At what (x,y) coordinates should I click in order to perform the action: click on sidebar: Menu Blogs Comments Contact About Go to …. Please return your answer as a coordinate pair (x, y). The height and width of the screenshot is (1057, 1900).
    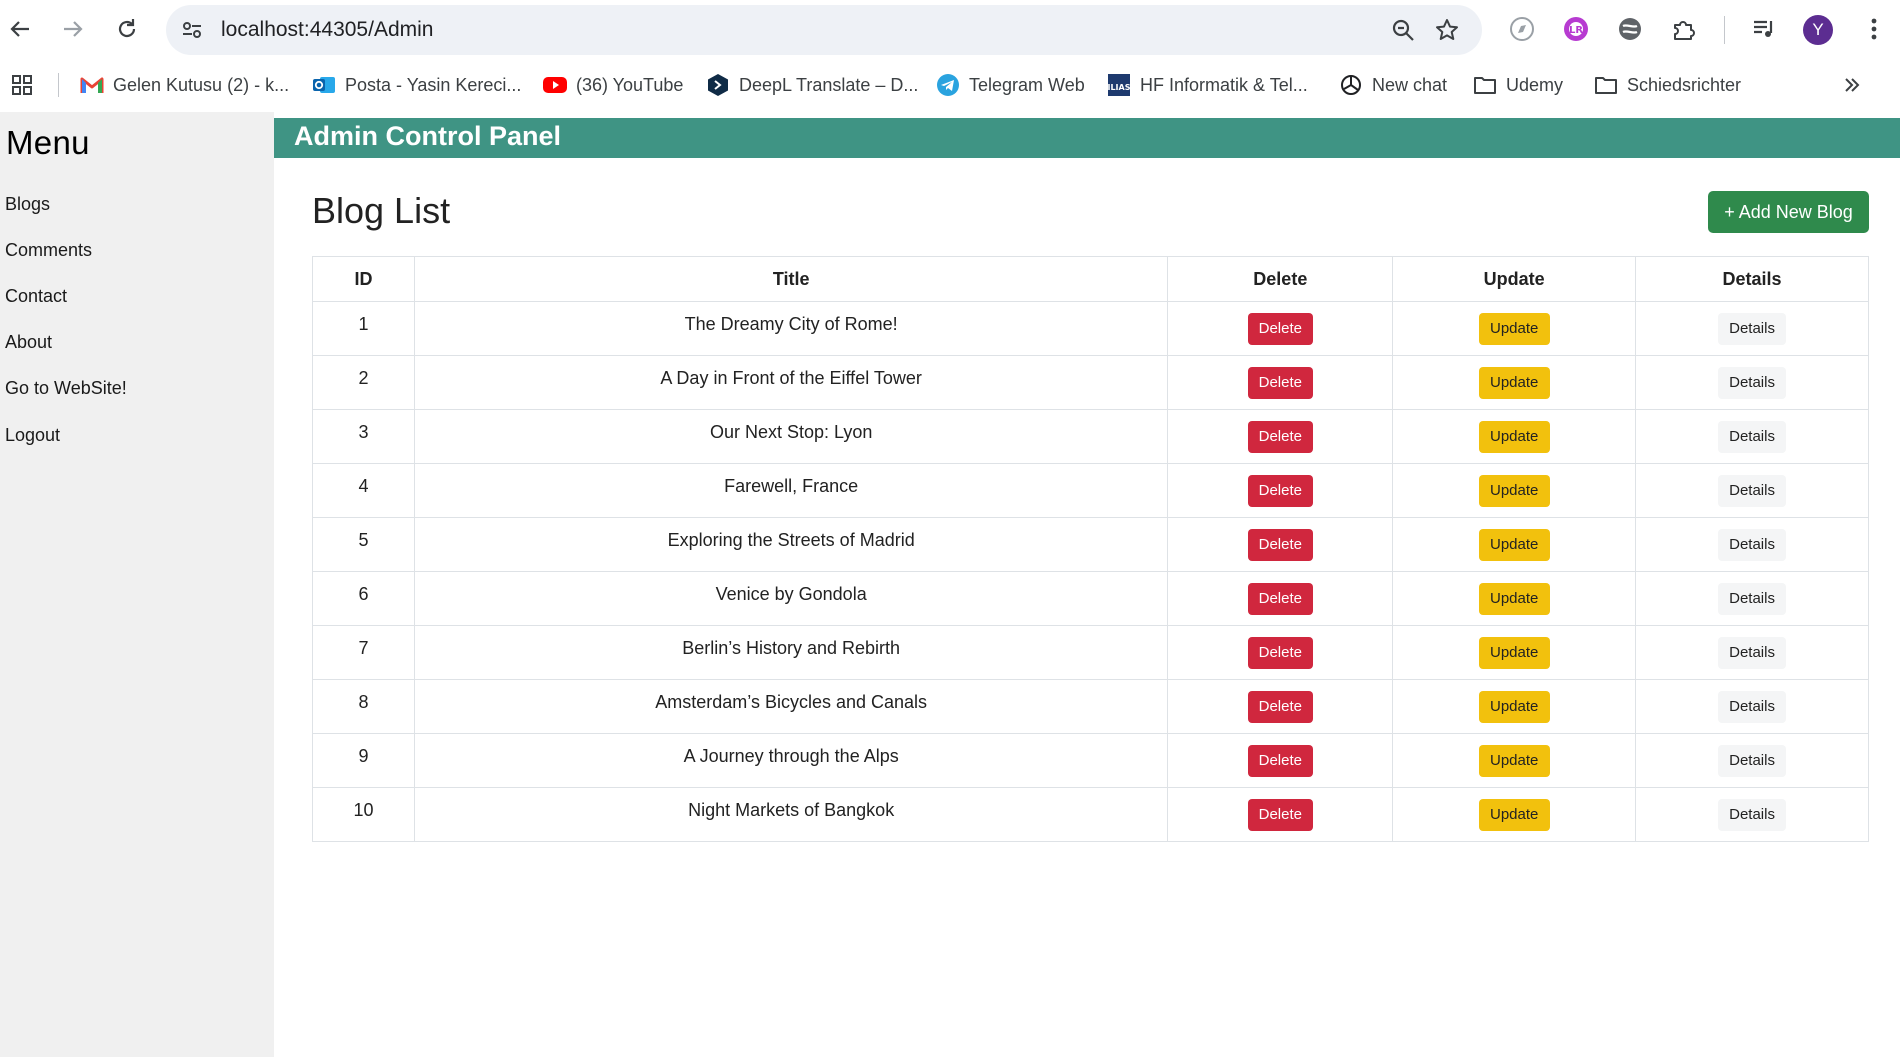
    Looking at the image, I should click on (137, 584).